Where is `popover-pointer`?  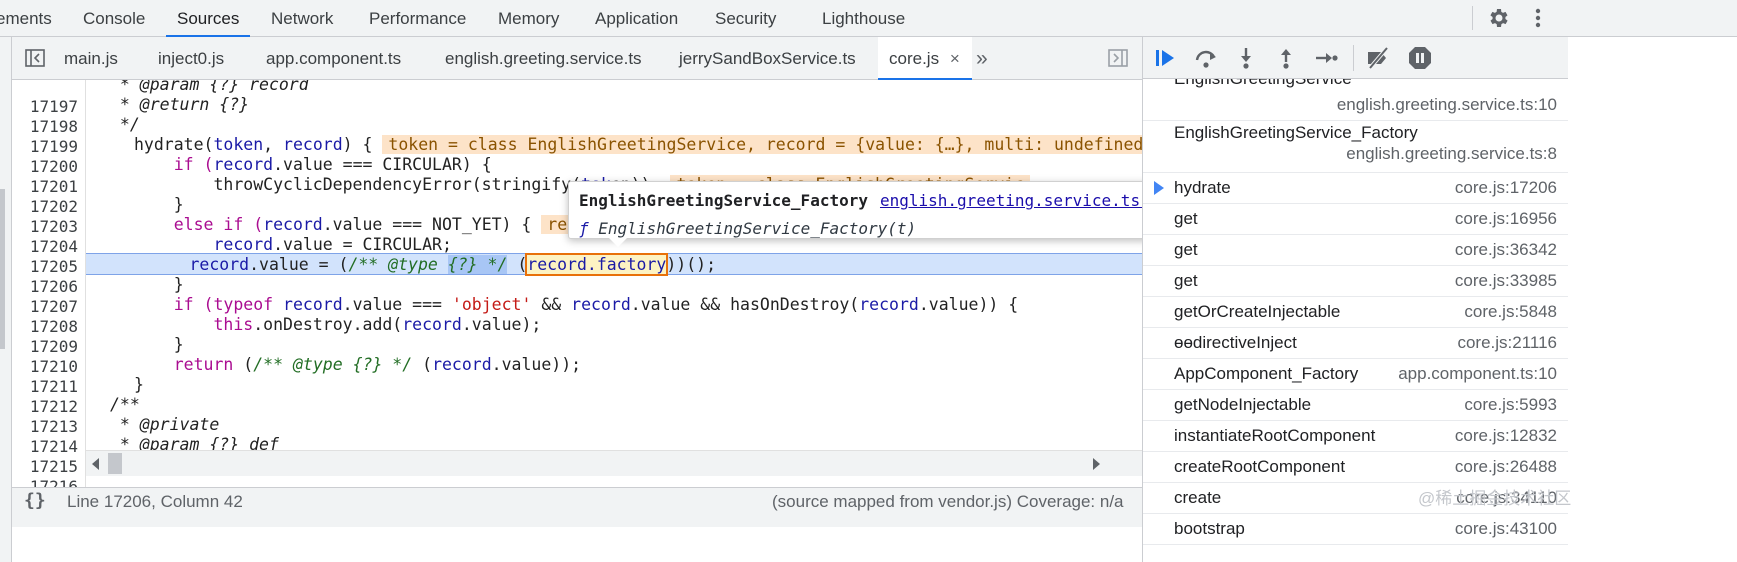
popover-pointer is located at coordinates (618, 242).